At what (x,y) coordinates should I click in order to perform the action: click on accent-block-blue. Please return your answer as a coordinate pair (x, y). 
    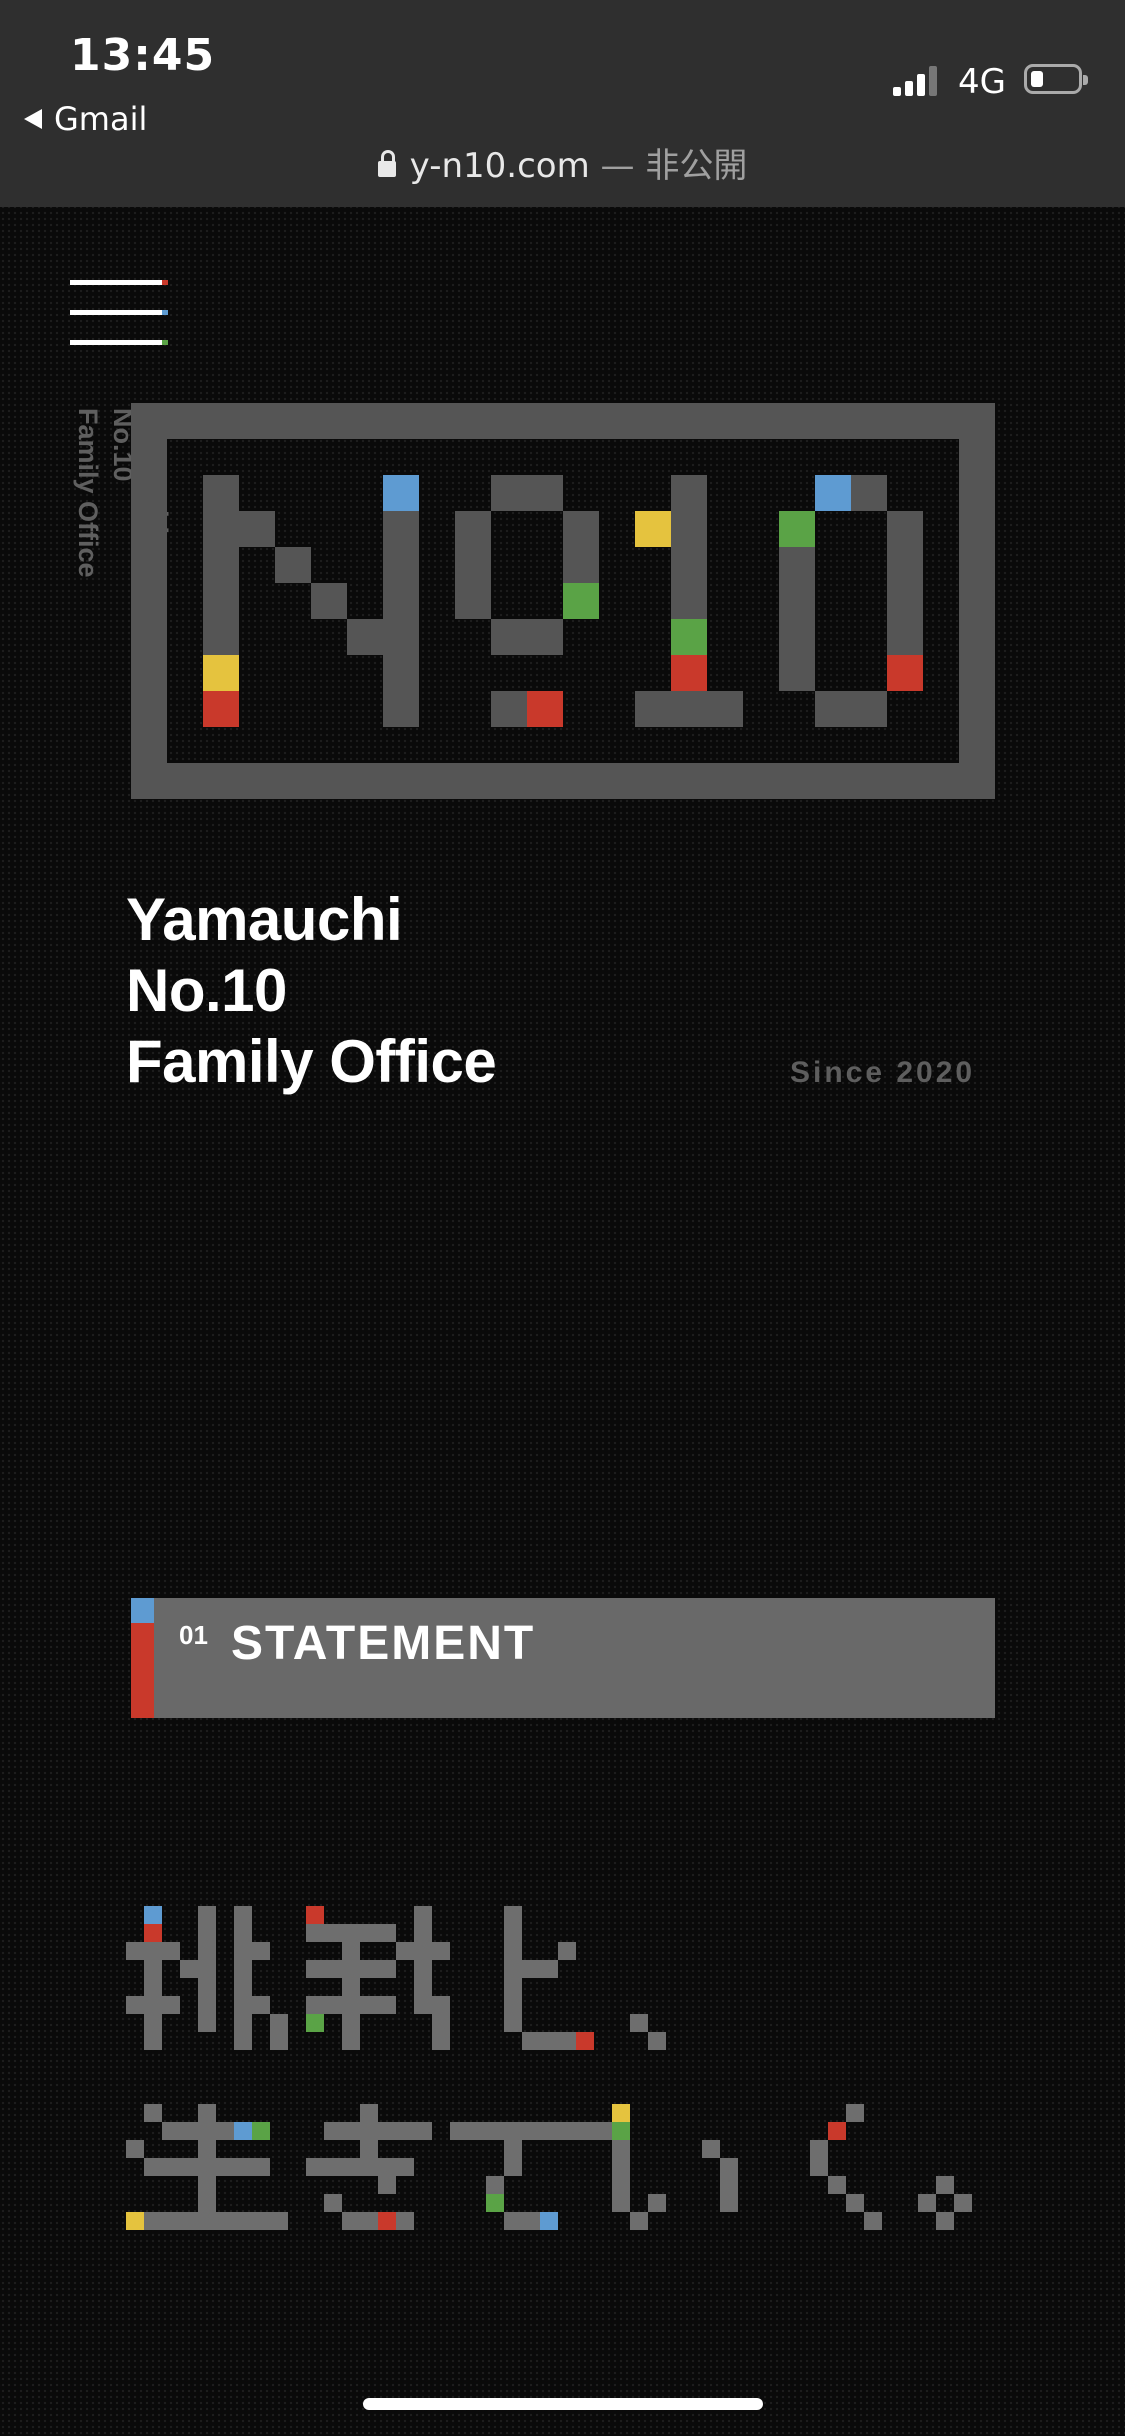
    Looking at the image, I should click on (142, 1610).